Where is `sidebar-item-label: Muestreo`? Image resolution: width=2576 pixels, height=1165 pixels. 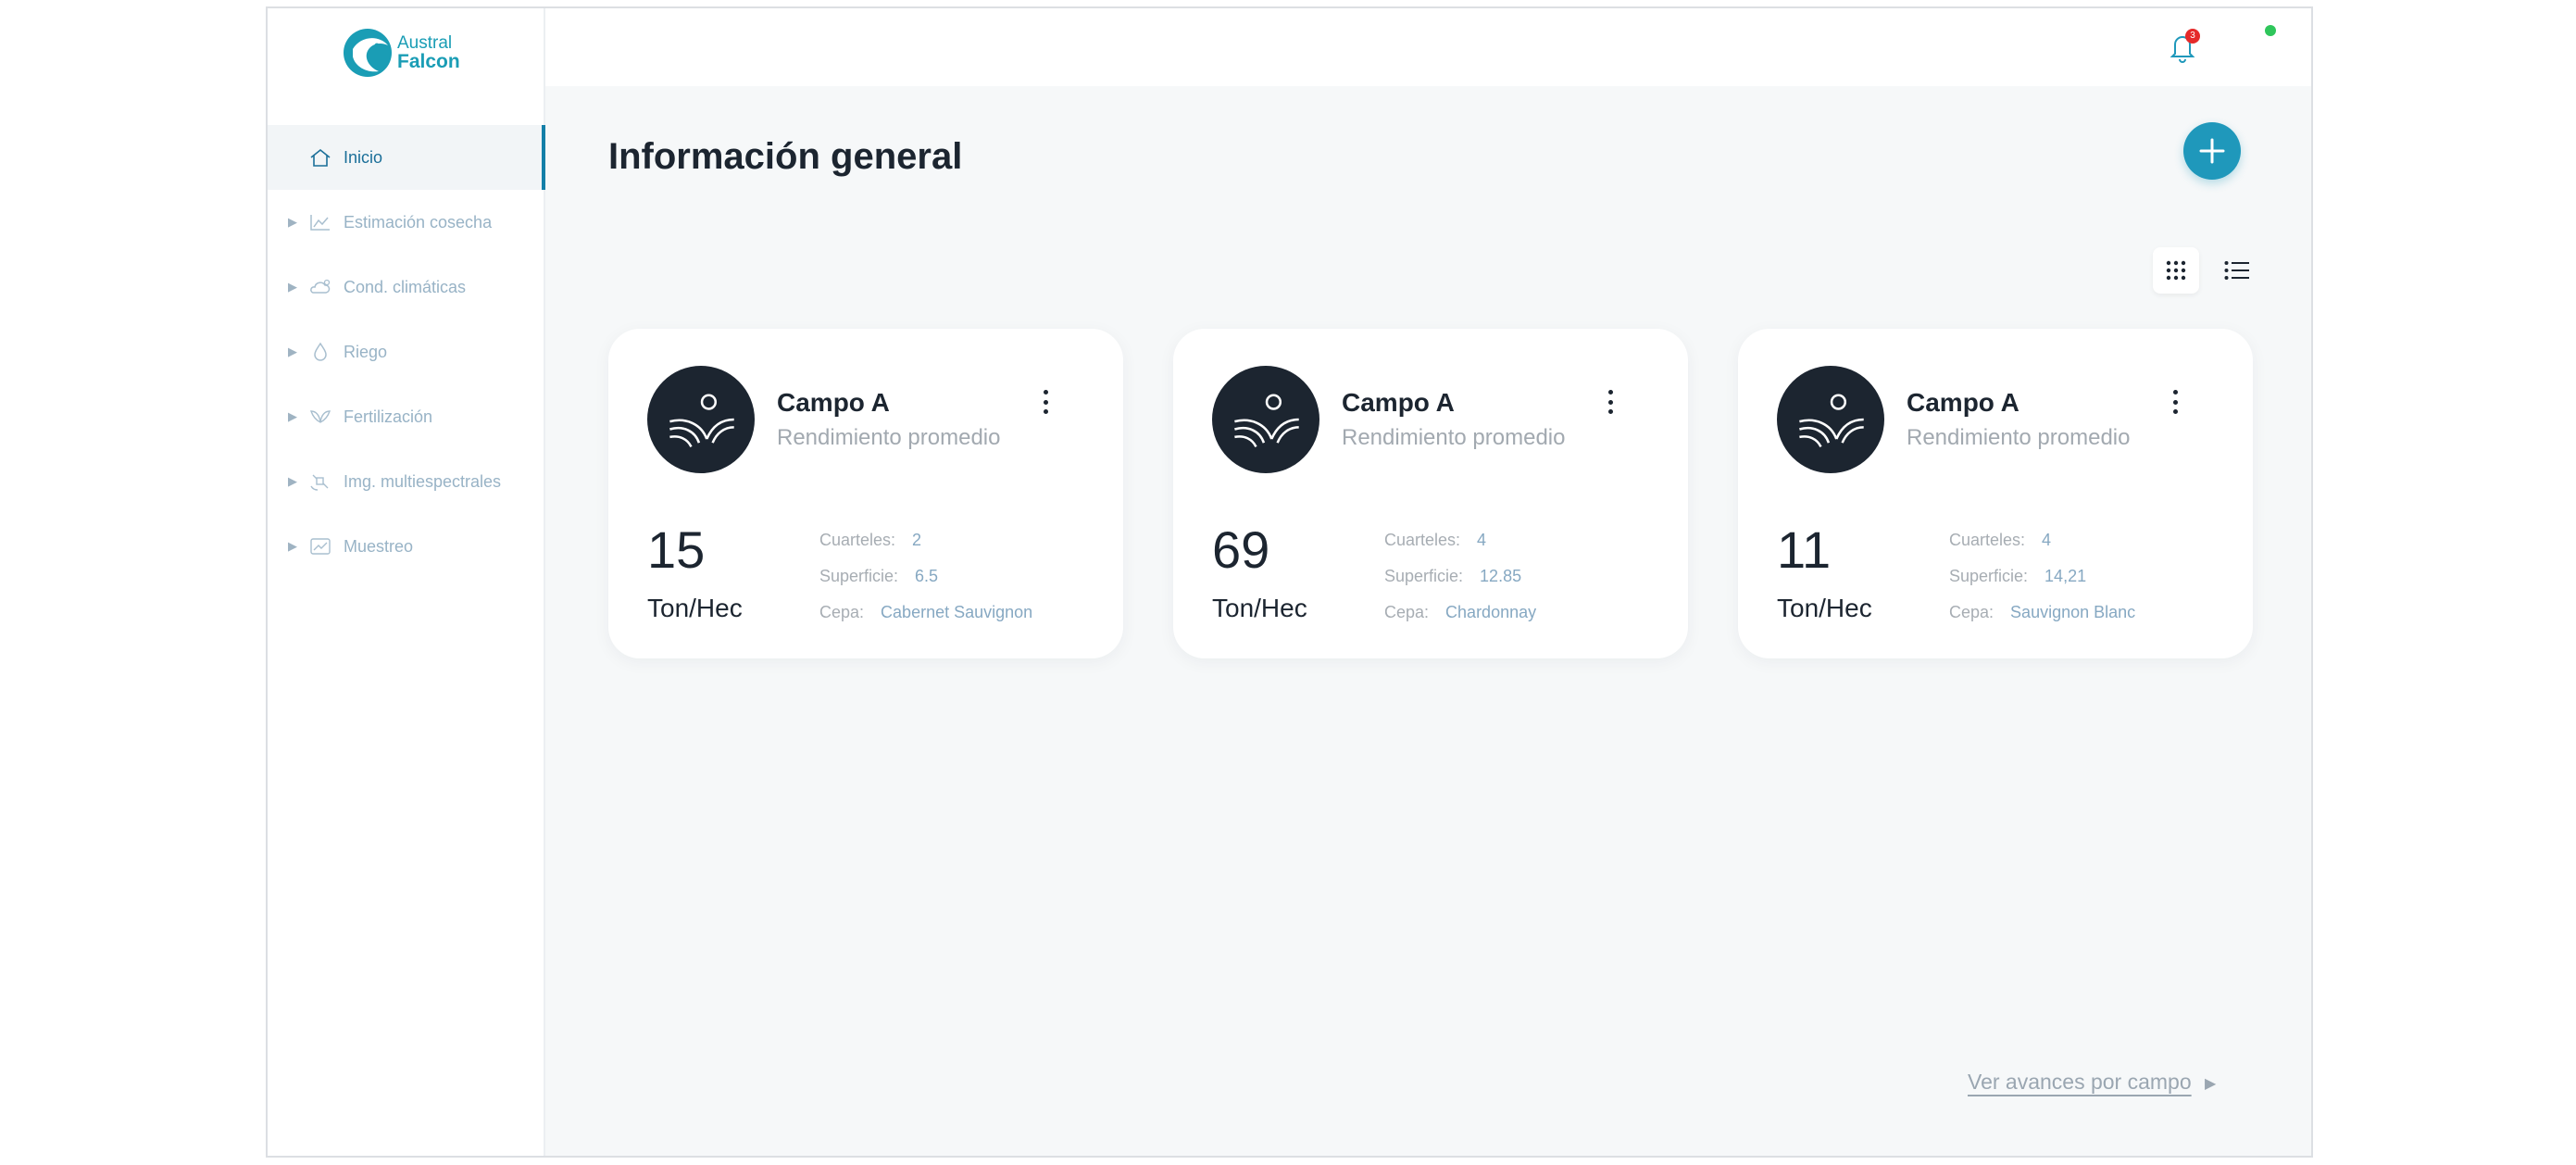 sidebar-item-label: Muestreo is located at coordinates (379, 546).